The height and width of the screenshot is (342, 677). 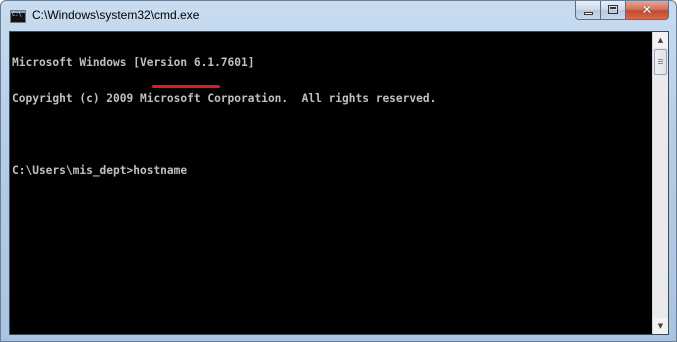 I want to click on cmd-app-icon: C:\, so click(x=18, y=16).